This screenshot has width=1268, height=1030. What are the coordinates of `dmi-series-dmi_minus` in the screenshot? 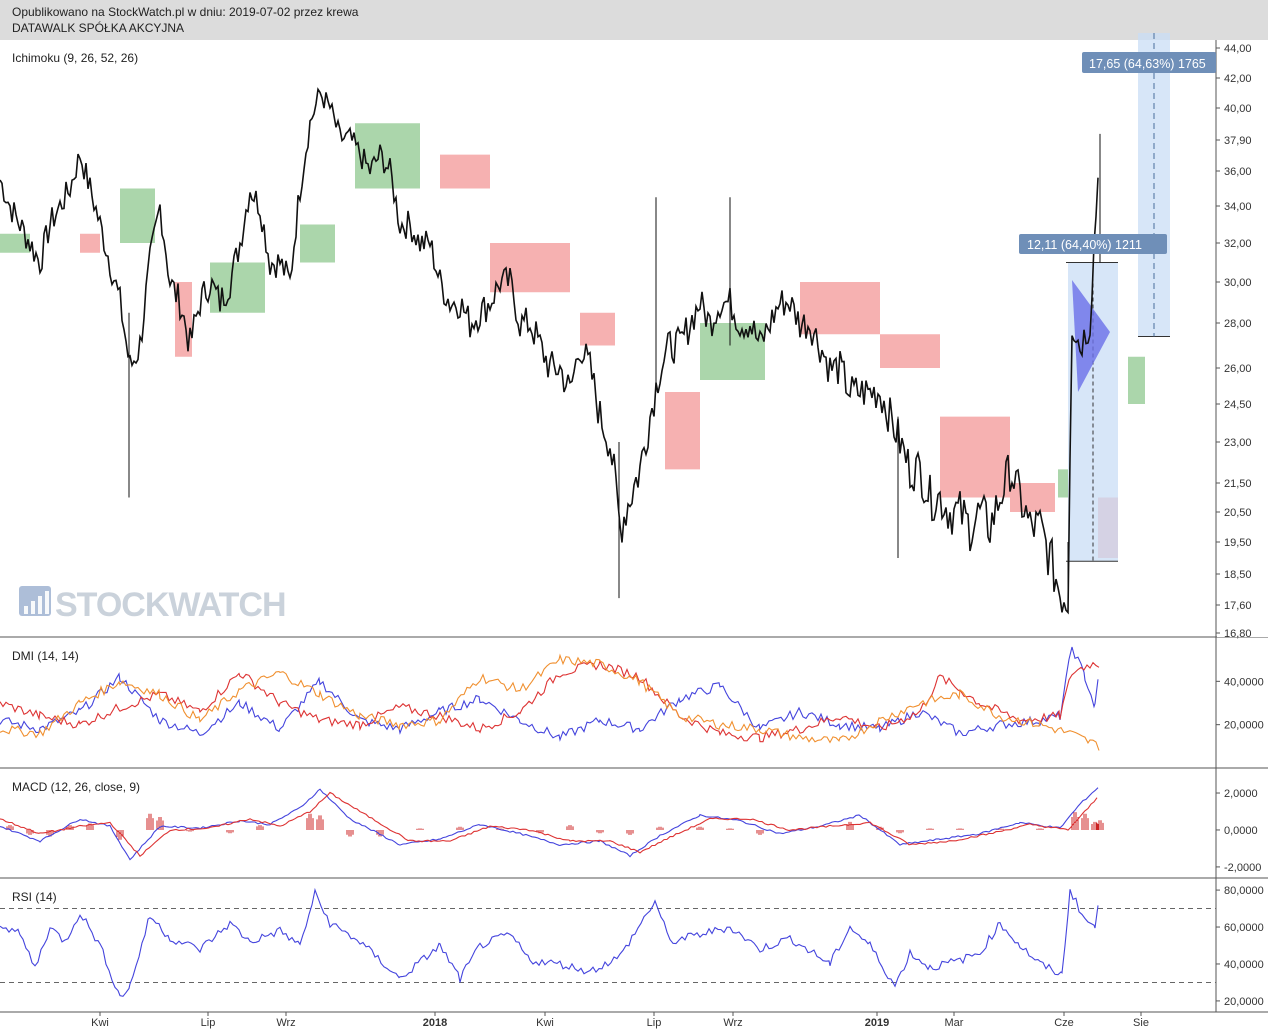 It's located at (550, 701).